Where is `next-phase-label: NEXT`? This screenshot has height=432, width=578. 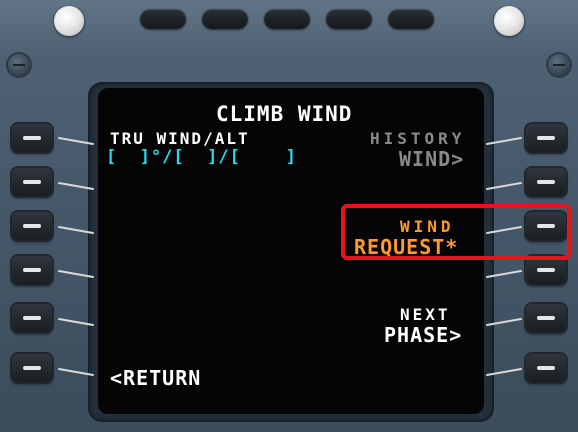 next-phase-label: NEXT is located at coordinates (425, 314).